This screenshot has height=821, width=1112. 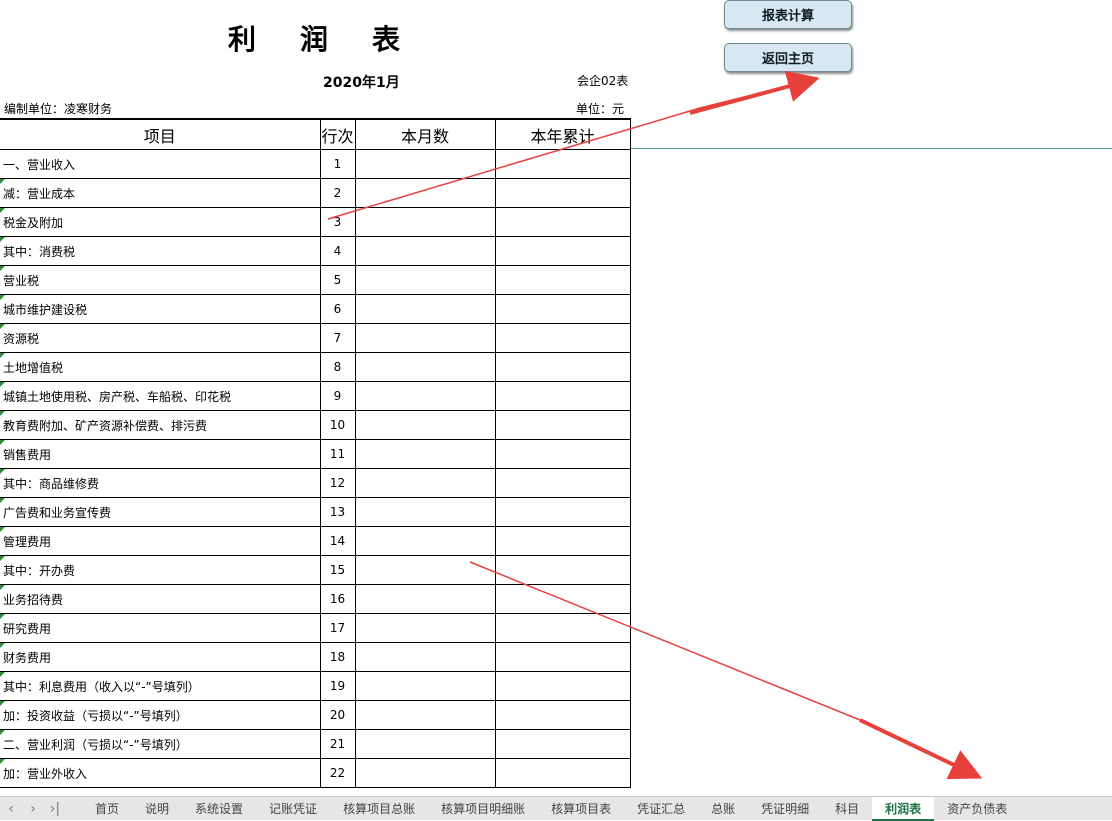 I want to click on unit-label: 单位：元, so click(x=600, y=109).